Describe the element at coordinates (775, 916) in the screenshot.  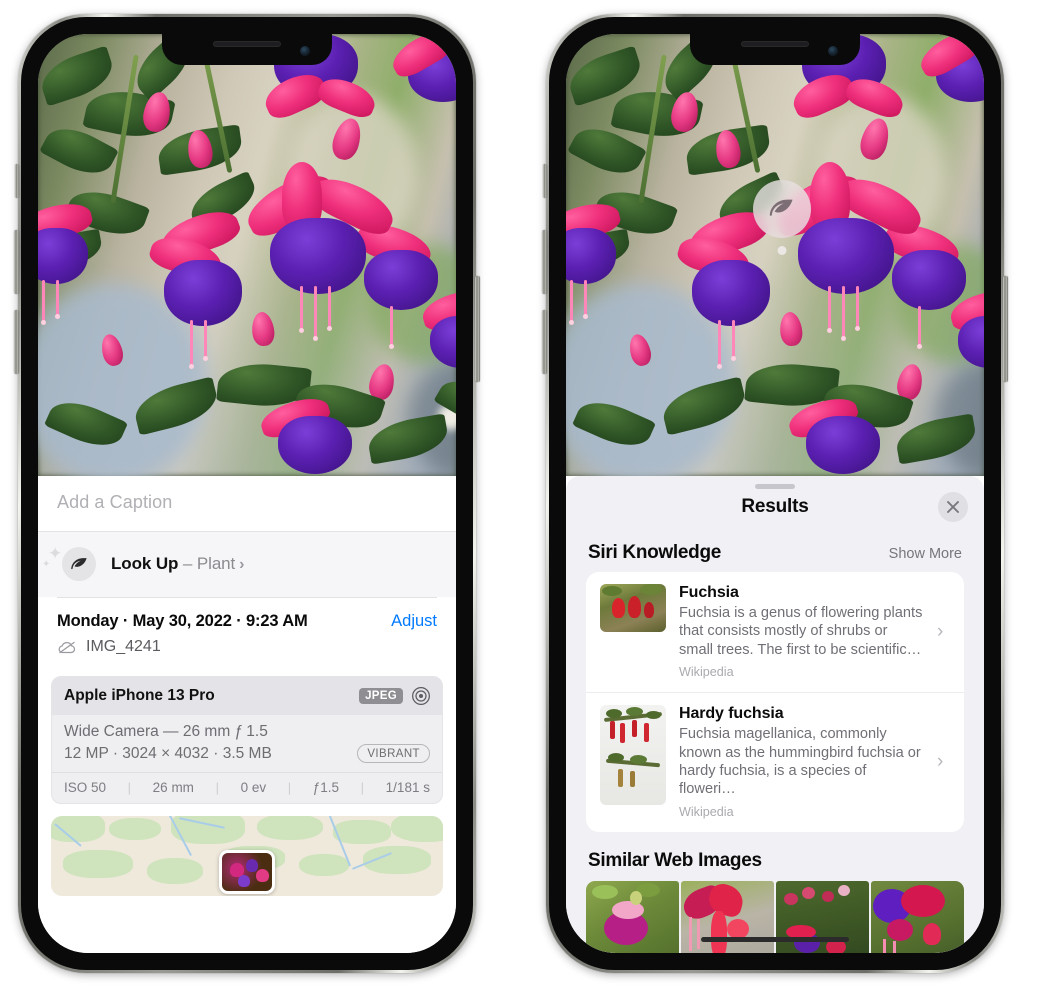
I see `similar-web-images-strip` at that location.